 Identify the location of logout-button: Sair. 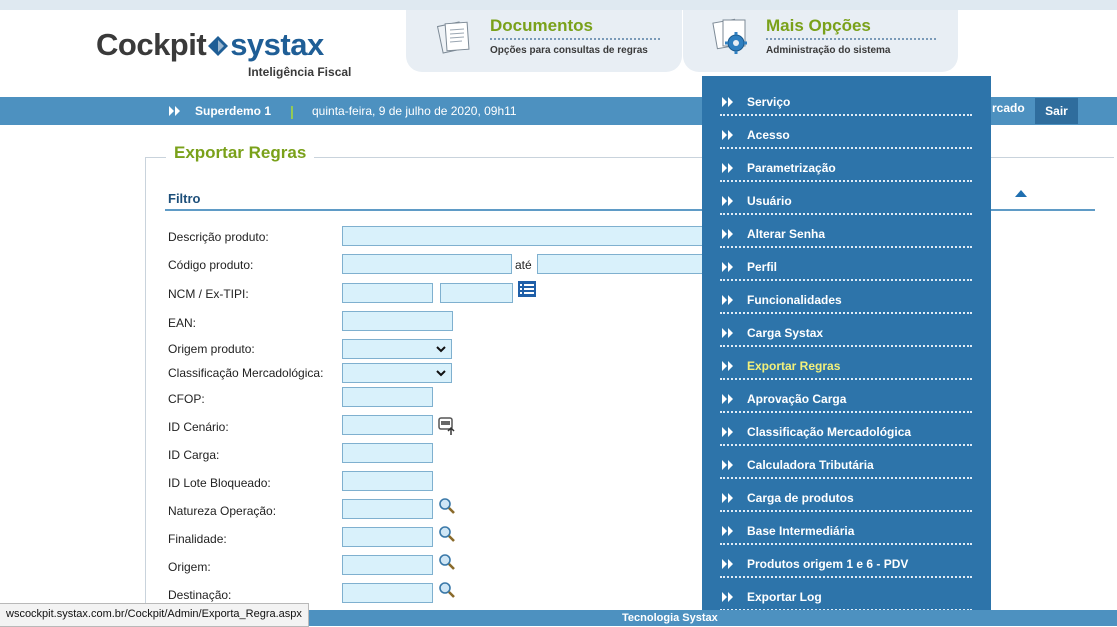
(1056, 111).